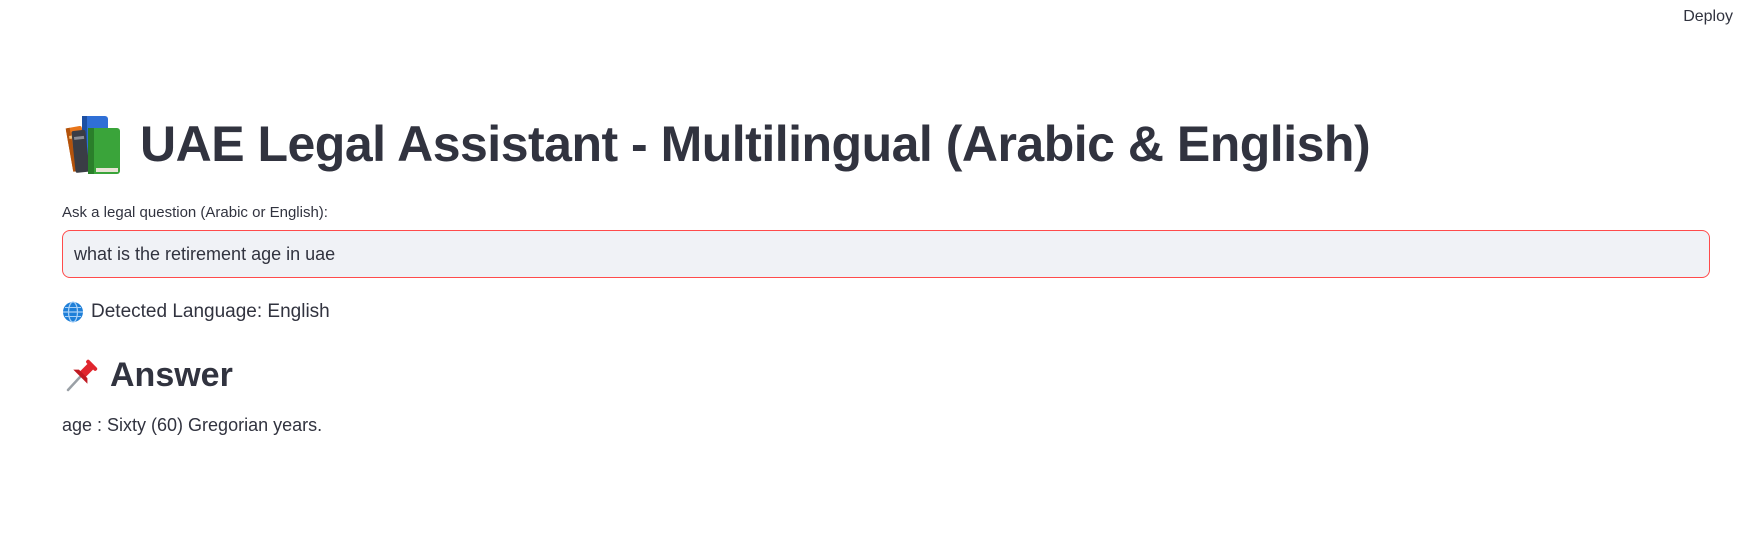 Image resolution: width=1751 pixels, height=549 pixels. I want to click on answer-heading-text: Answer, so click(171, 374).